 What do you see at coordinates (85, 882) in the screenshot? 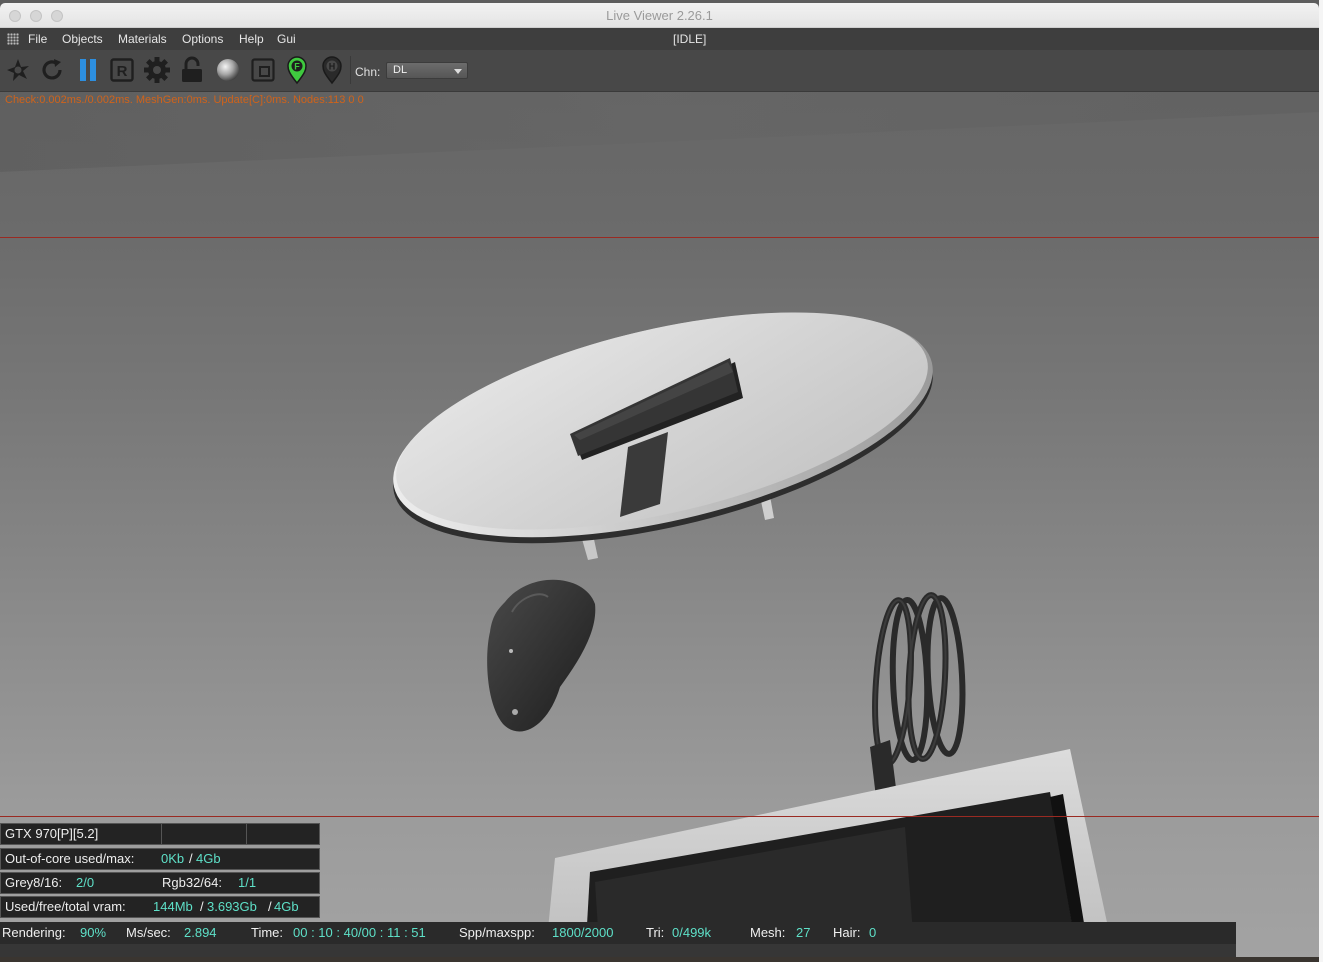
I see `grey-value: 2/0` at bounding box center [85, 882].